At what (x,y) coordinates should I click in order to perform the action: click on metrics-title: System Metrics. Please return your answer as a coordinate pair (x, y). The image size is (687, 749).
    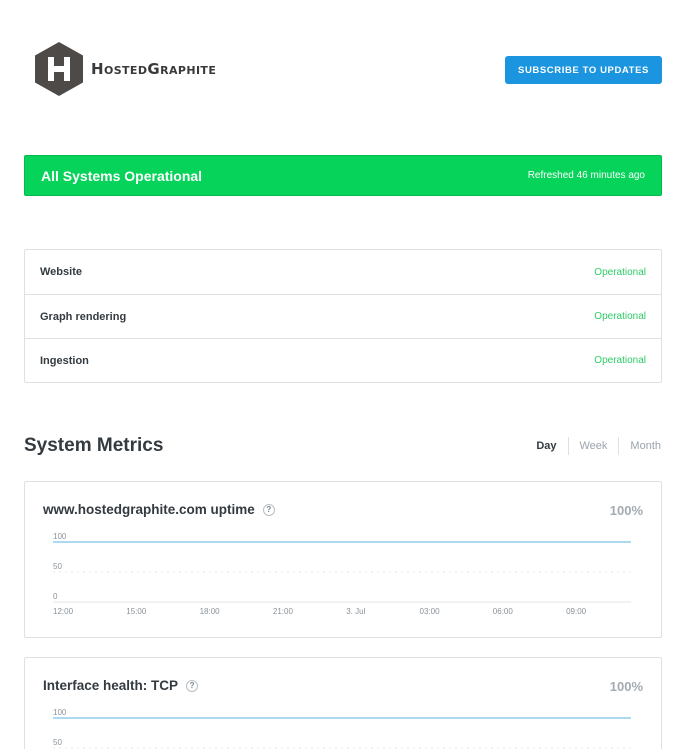
    Looking at the image, I should click on (94, 445).